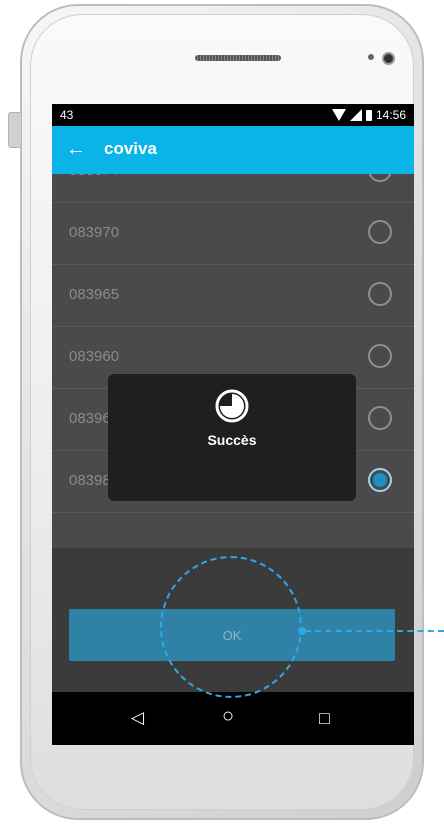 This screenshot has height=827, width=444. I want to click on nav-back-icon: ◁, so click(141, 718).